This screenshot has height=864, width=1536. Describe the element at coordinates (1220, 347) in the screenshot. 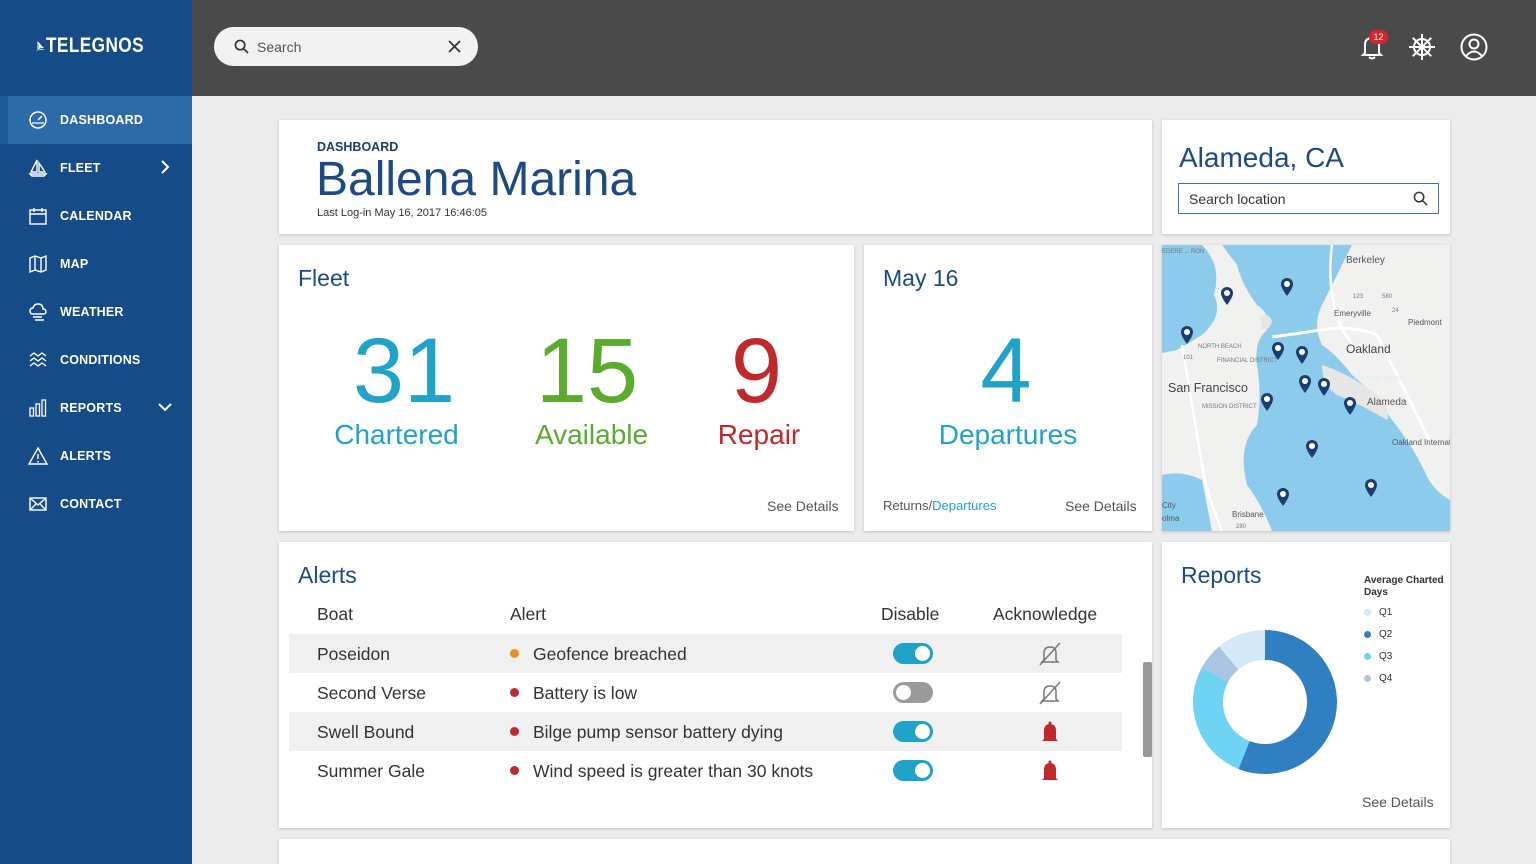

I see `map-label: NORTH BEACH` at that location.